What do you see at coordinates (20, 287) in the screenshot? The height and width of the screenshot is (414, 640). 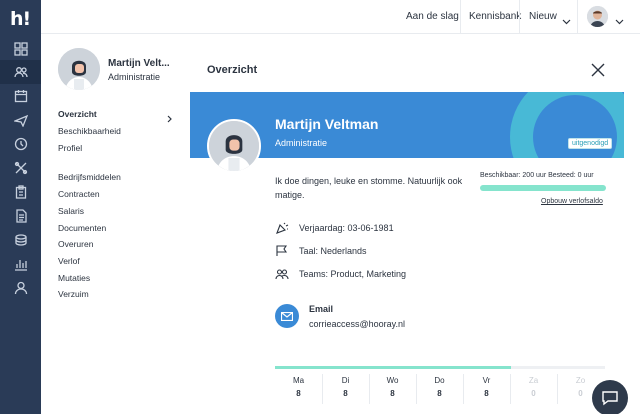 I see `person-icon` at bounding box center [20, 287].